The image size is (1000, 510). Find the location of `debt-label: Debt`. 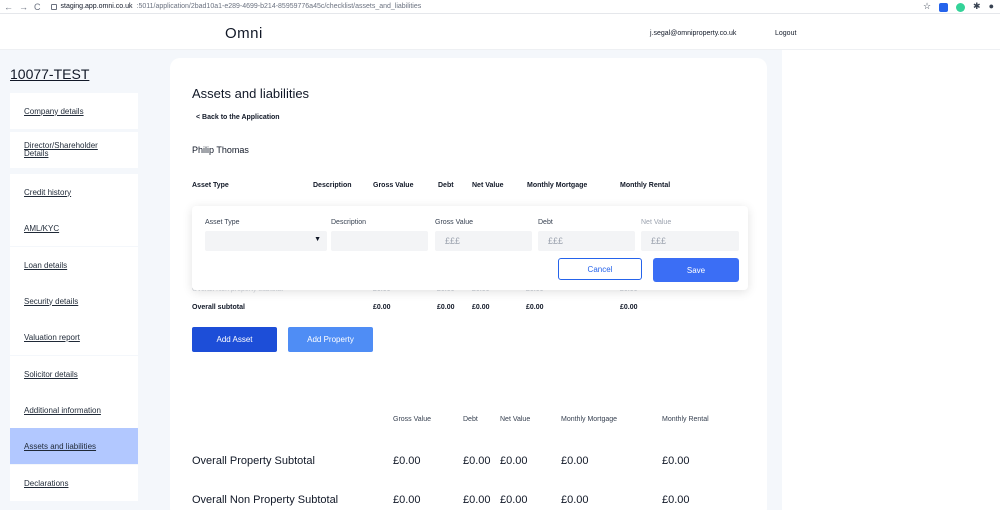

debt-label: Debt is located at coordinates (545, 222).